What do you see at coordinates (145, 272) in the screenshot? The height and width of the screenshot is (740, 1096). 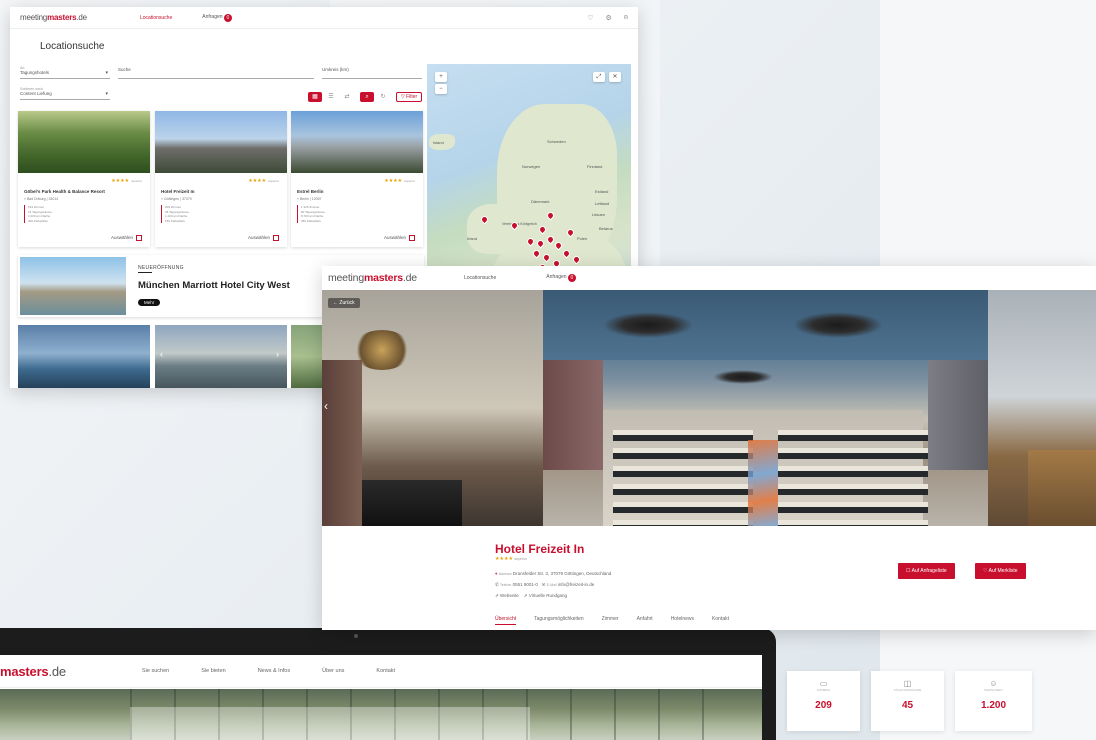 I see `banner-divider` at bounding box center [145, 272].